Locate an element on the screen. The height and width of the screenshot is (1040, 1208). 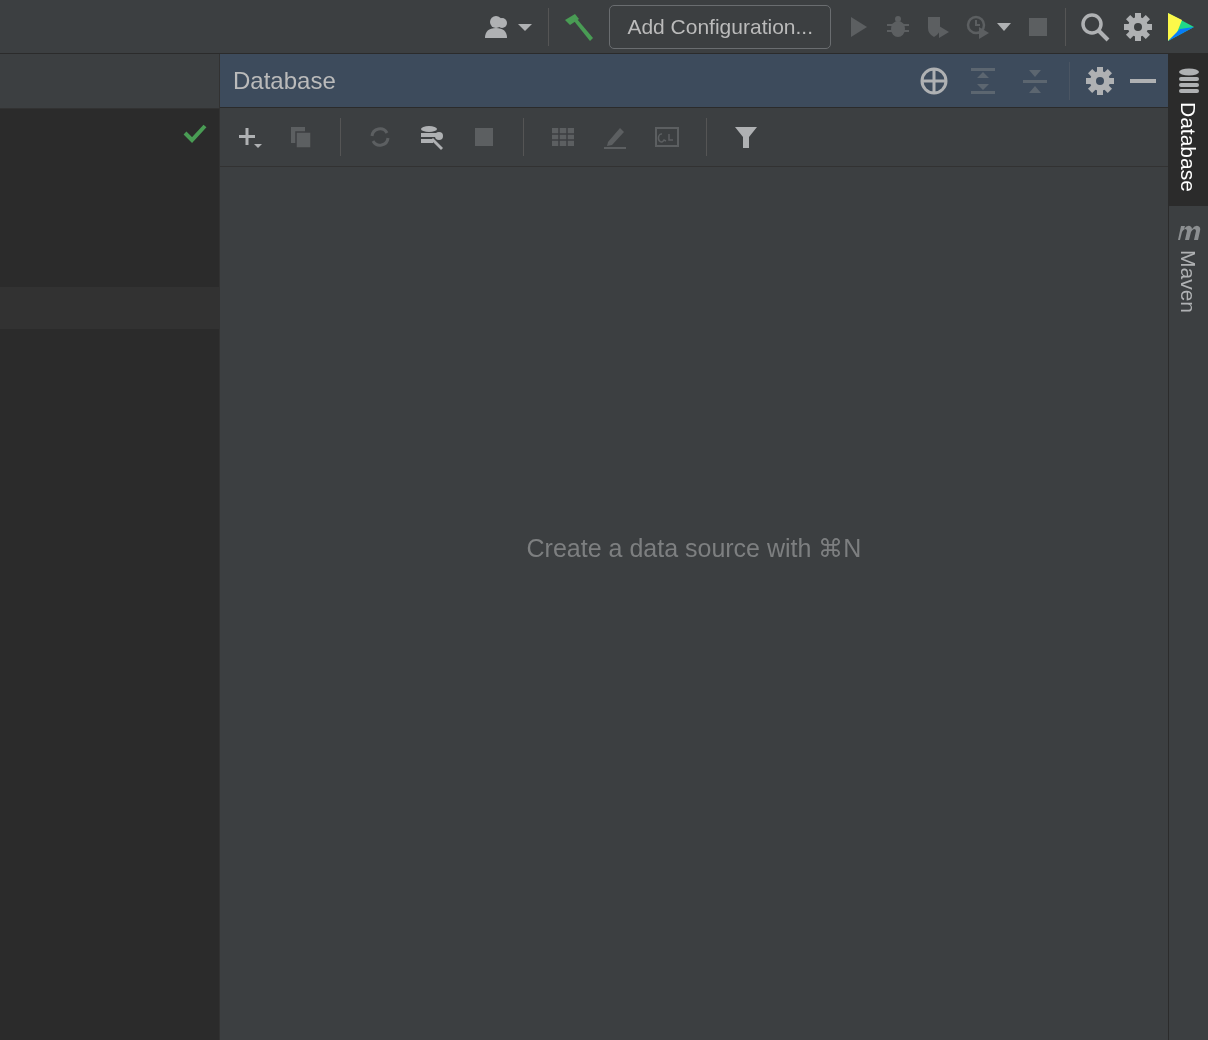
panel-title: Database is located at coordinates (285, 80).